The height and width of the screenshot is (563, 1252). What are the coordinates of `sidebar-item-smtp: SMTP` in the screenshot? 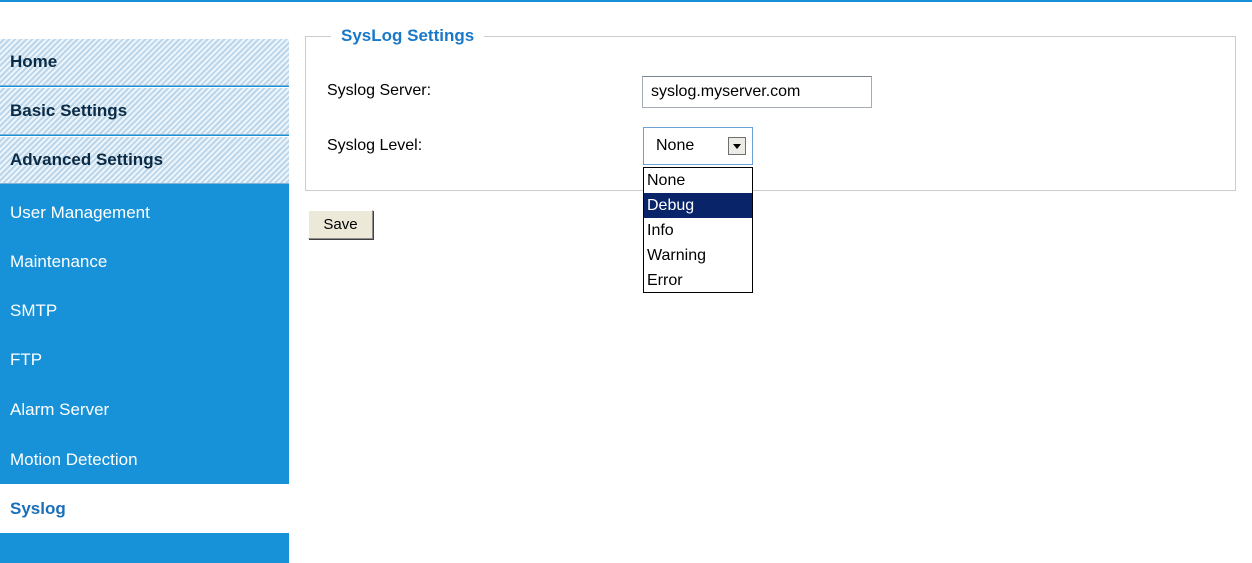 It's located at (144, 310).